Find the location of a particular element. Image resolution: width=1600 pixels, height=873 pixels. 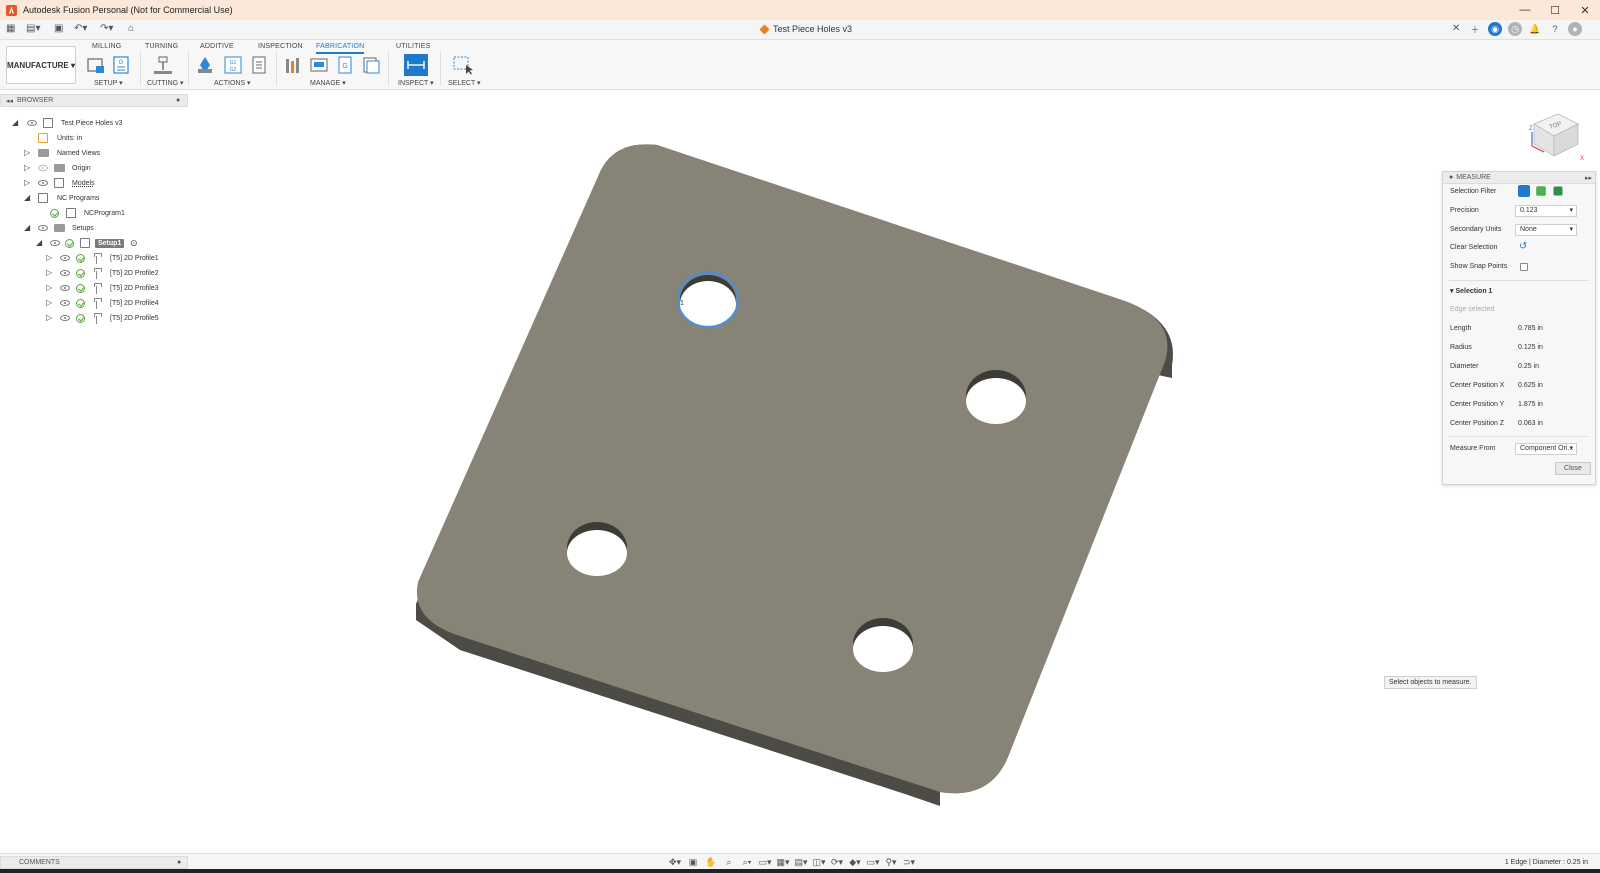

body-filter-icon is located at coordinates (1541, 191).